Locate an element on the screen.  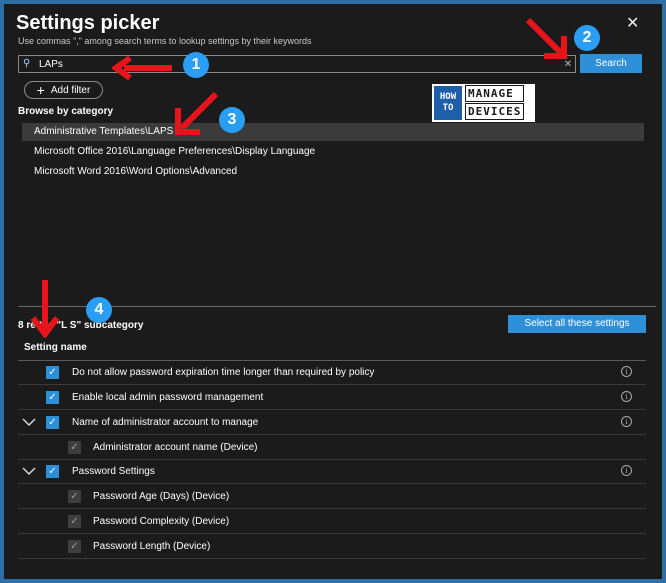
search-field: ⚲ ✕ is located at coordinates (297, 64).